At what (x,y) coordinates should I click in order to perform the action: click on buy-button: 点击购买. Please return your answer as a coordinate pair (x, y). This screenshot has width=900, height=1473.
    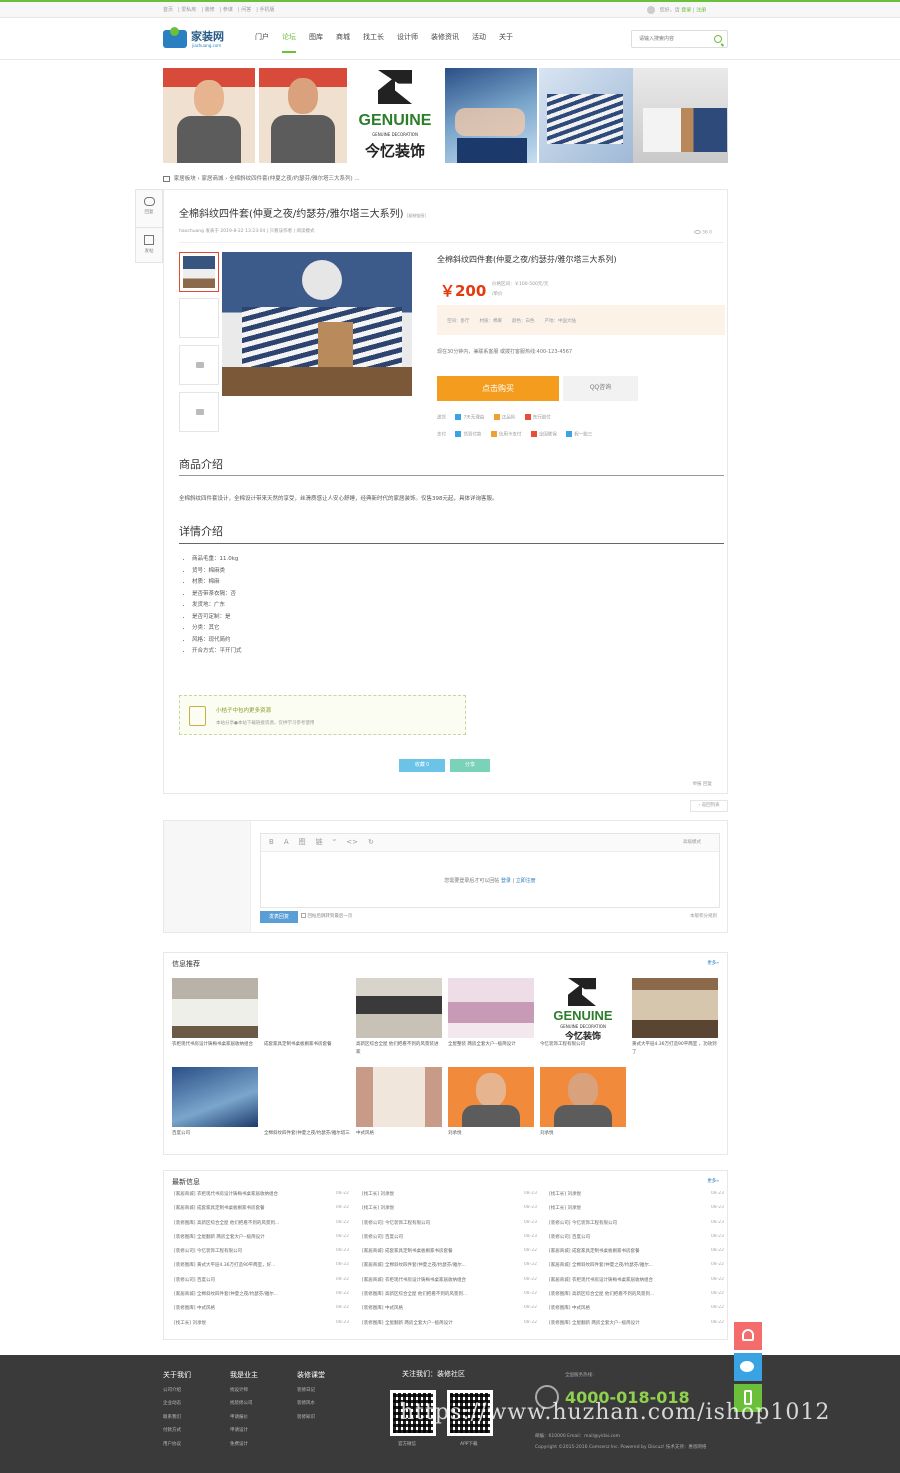
    Looking at the image, I should click on (498, 388).